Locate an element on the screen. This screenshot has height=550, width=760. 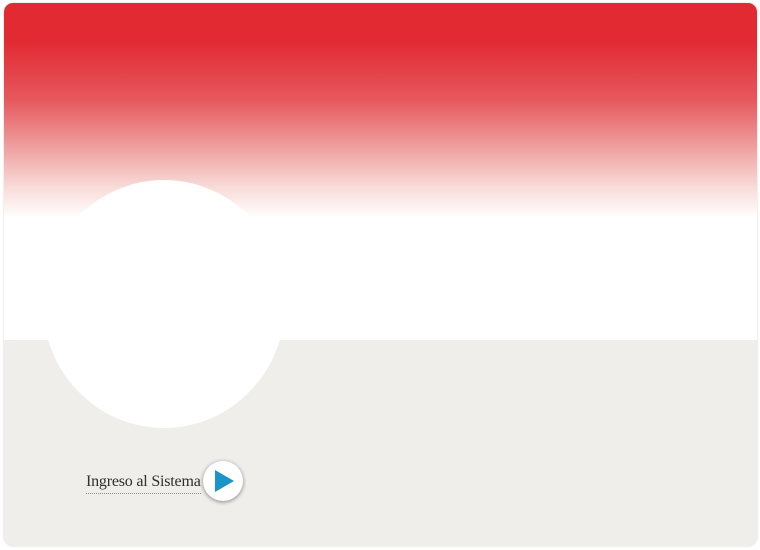
system-login-button is located at coordinates (222, 481).